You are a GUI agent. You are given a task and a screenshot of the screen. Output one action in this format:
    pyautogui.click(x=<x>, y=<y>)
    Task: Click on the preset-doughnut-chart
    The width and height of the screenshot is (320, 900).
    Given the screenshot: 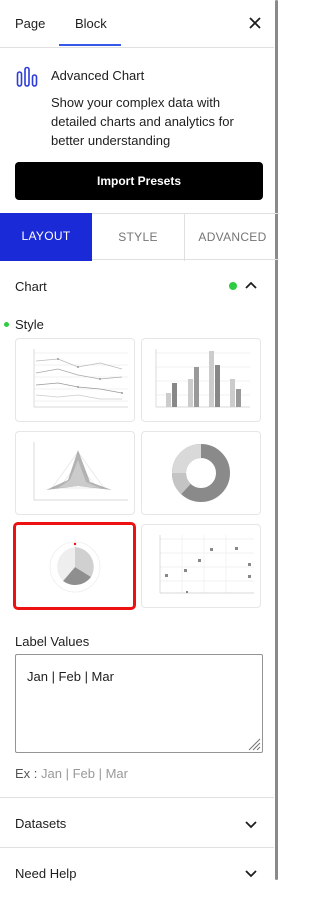 What is the action you would take?
    pyautogui.click(x=201, y=473)
    